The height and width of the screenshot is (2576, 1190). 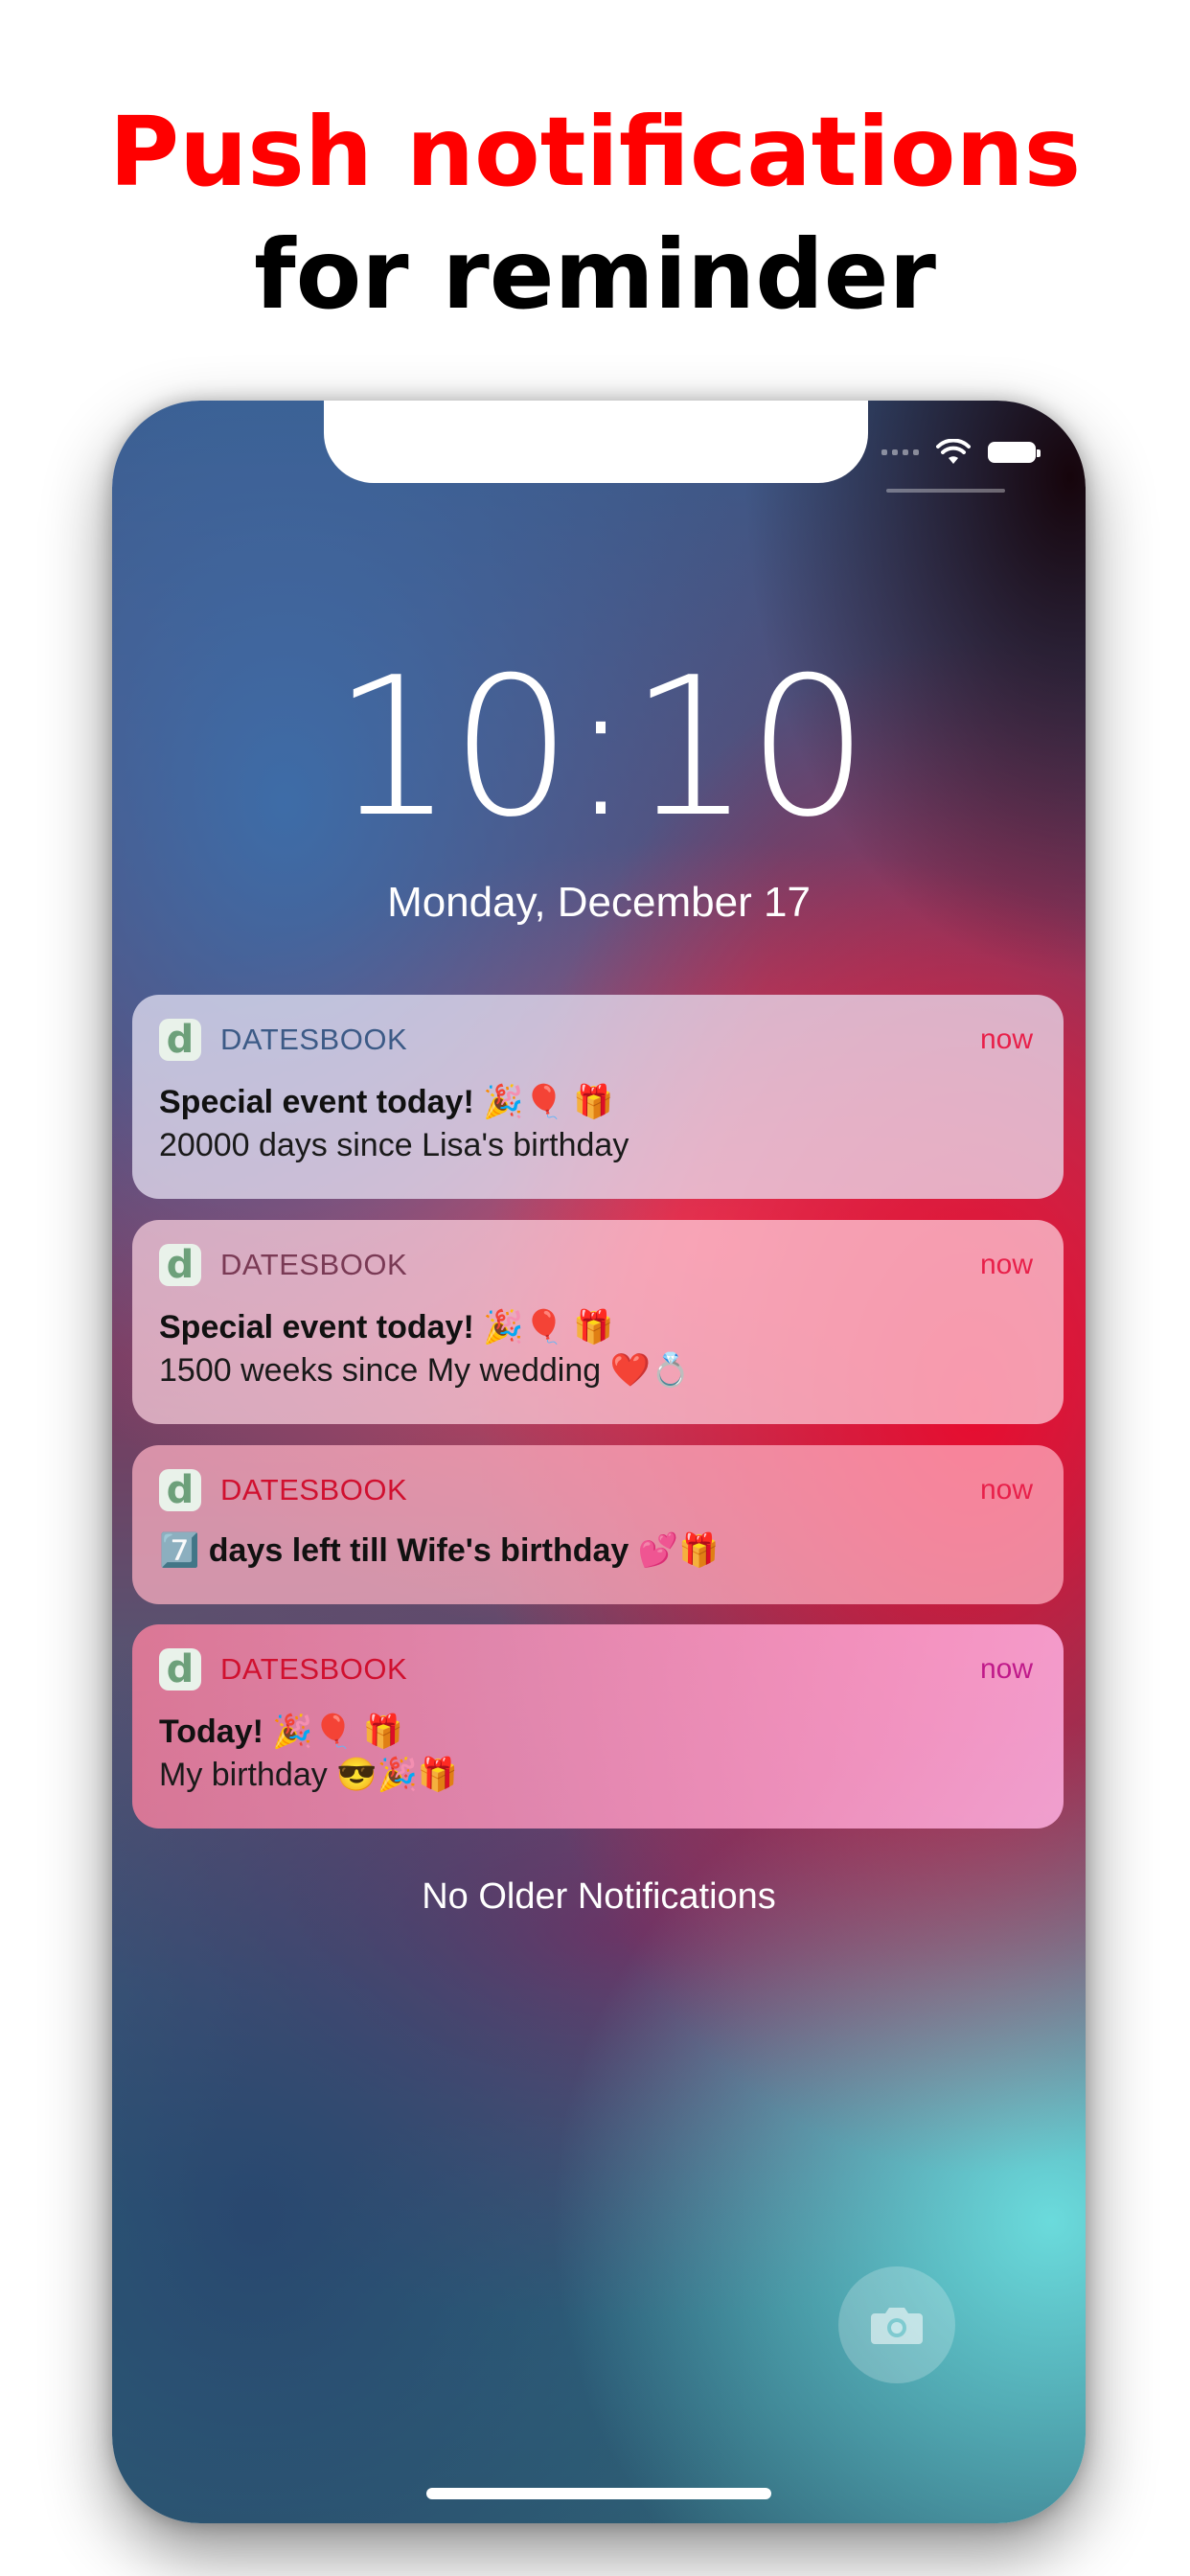 I want to click on notification-title: Today! 🎉🎈 🎁, so click(x=281, y=1732).